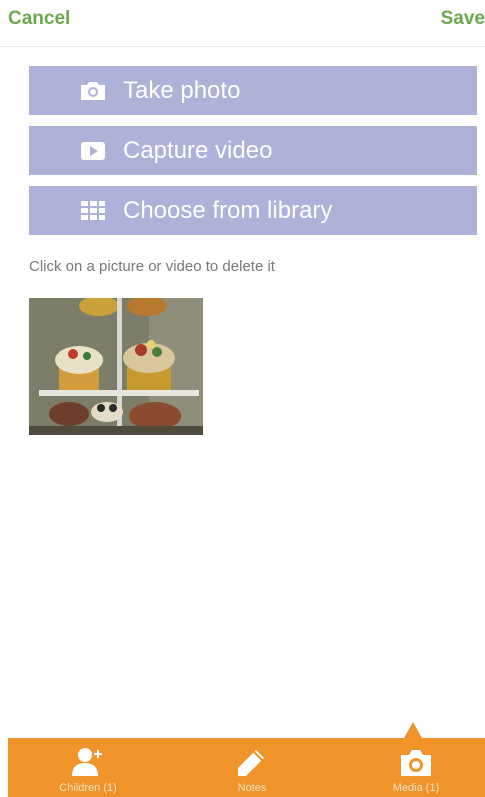 Image resolution: width=485 pixels, height=797 pixels. What do you see at coordinates (253, 90) in the screenshot?
I see `take-photo-button: Take photo` at bounding box center [253, 90].